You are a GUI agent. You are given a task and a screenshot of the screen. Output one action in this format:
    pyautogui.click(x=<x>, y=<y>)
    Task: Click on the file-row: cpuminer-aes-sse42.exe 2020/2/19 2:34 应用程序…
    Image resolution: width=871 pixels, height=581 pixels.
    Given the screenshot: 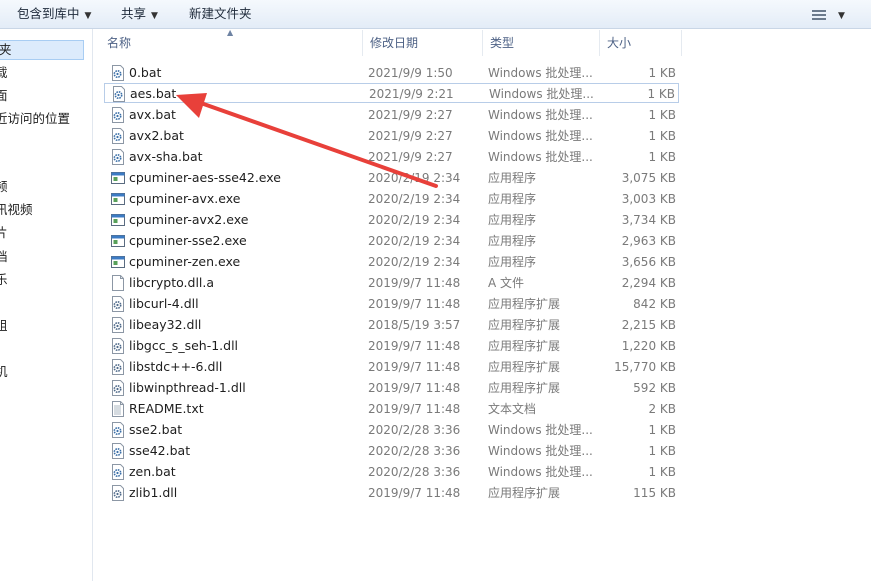 What is the action you would take?
    pyautogui.click(x=391, y=178)
    